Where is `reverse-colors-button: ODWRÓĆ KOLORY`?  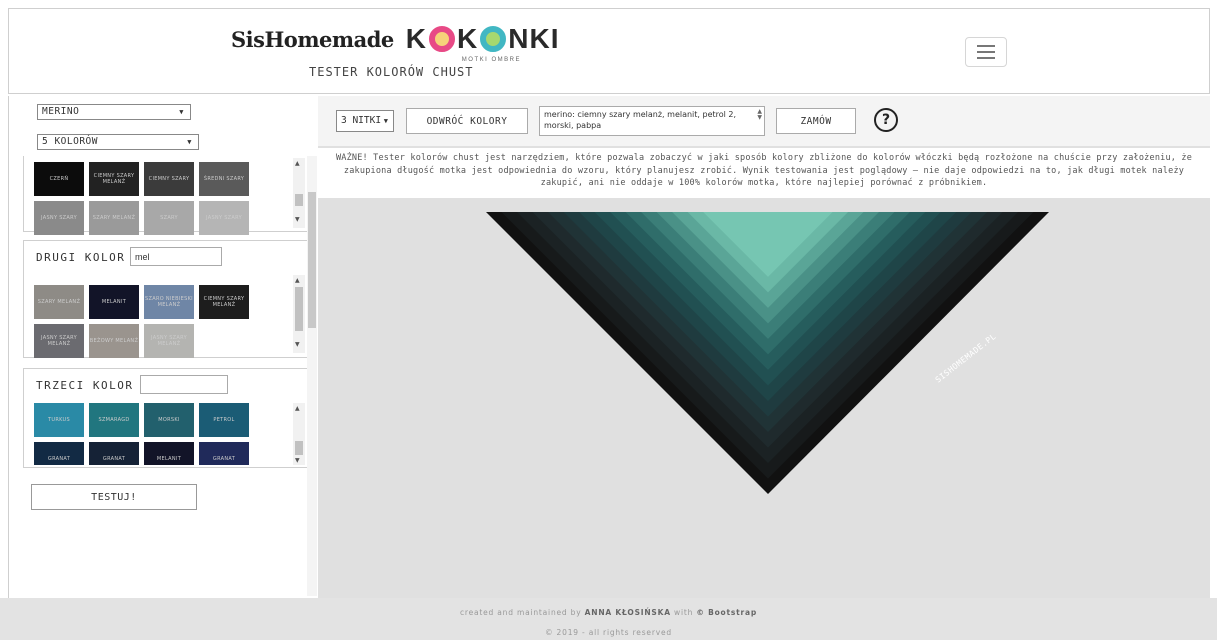 reverse-colors-button: ODWRÓĆ KOLORY is located at coordinates (467, 121).